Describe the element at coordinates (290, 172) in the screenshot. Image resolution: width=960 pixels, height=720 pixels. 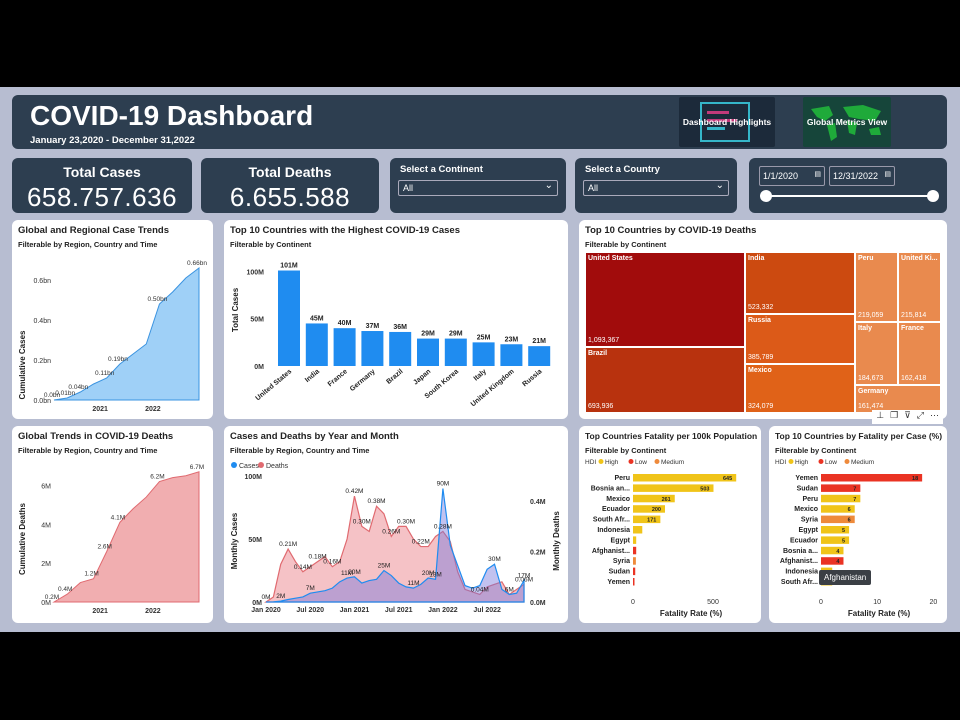
I see `total-deaths-label: Total Deaths` at that location.